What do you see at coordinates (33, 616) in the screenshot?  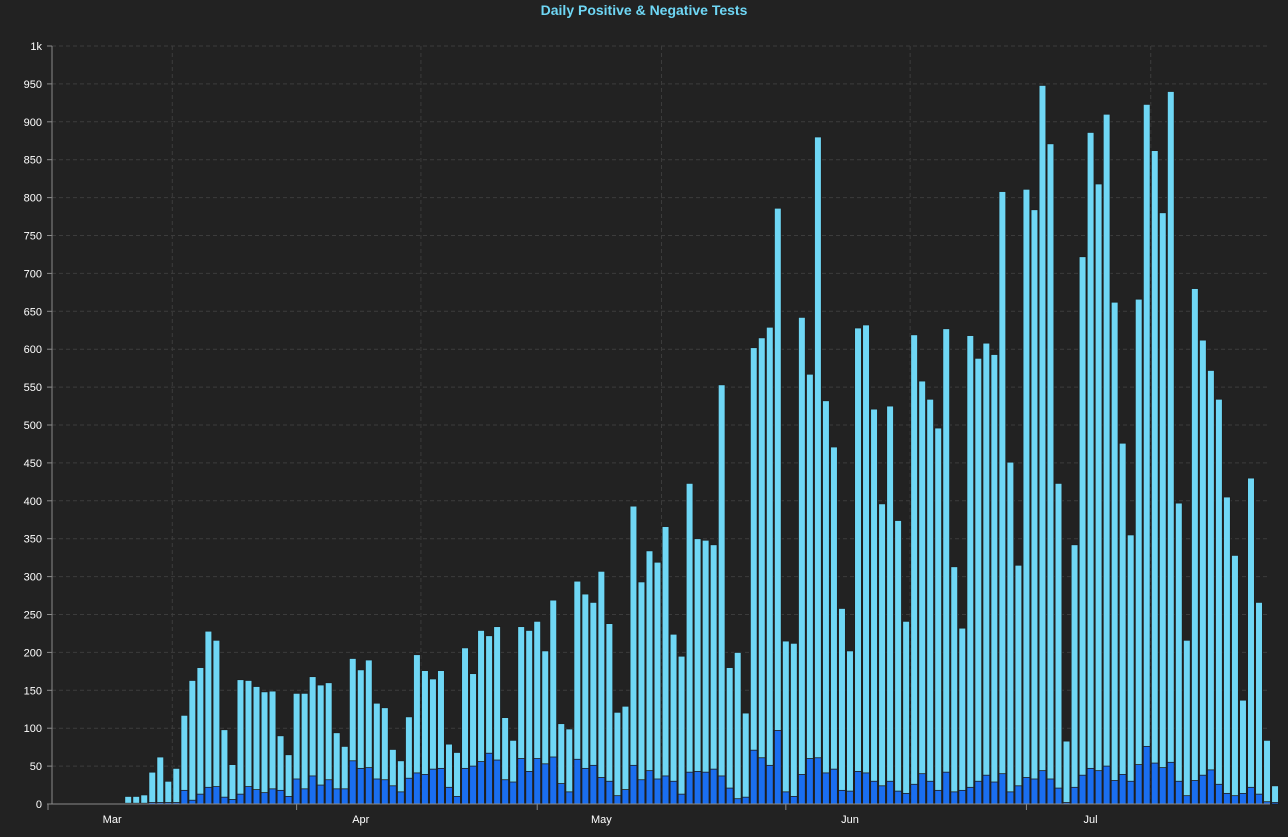 I see `y-tick-label: 250` at bounding box center [33, 616].